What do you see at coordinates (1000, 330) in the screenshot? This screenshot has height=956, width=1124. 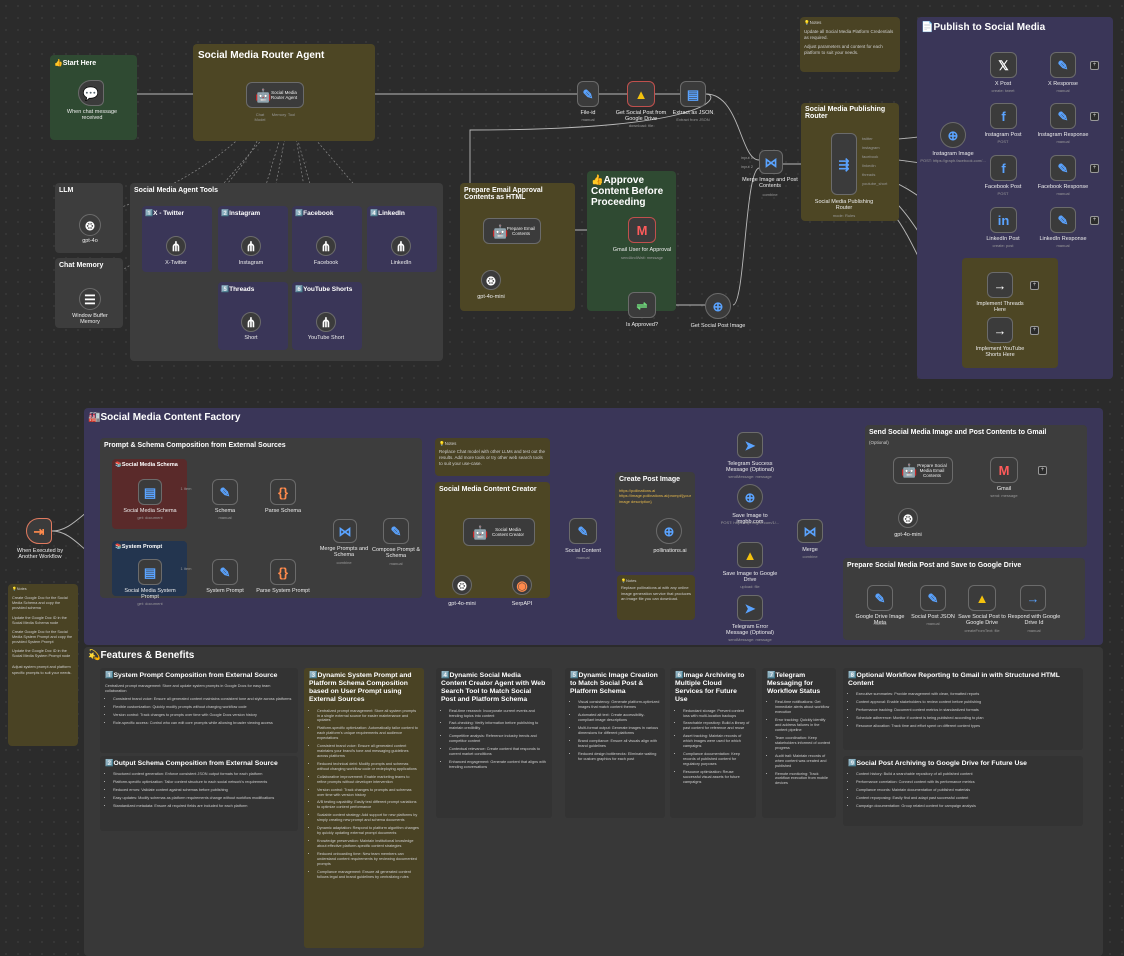 I see `implement-youtube-node: →` at bounding box center [1000, 330].